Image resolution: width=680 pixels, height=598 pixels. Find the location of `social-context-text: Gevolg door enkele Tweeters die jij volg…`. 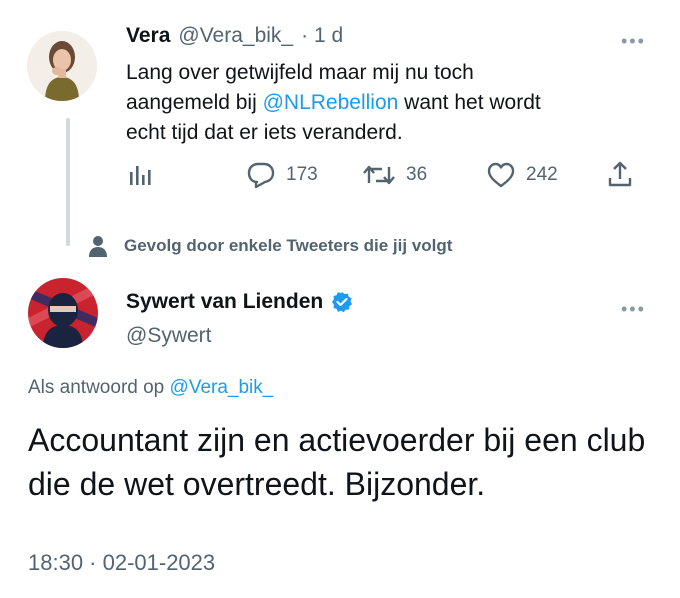

social-context-text: Gevolg door enkele Tweeters die jij volg… is located at coordinates (288, 245).